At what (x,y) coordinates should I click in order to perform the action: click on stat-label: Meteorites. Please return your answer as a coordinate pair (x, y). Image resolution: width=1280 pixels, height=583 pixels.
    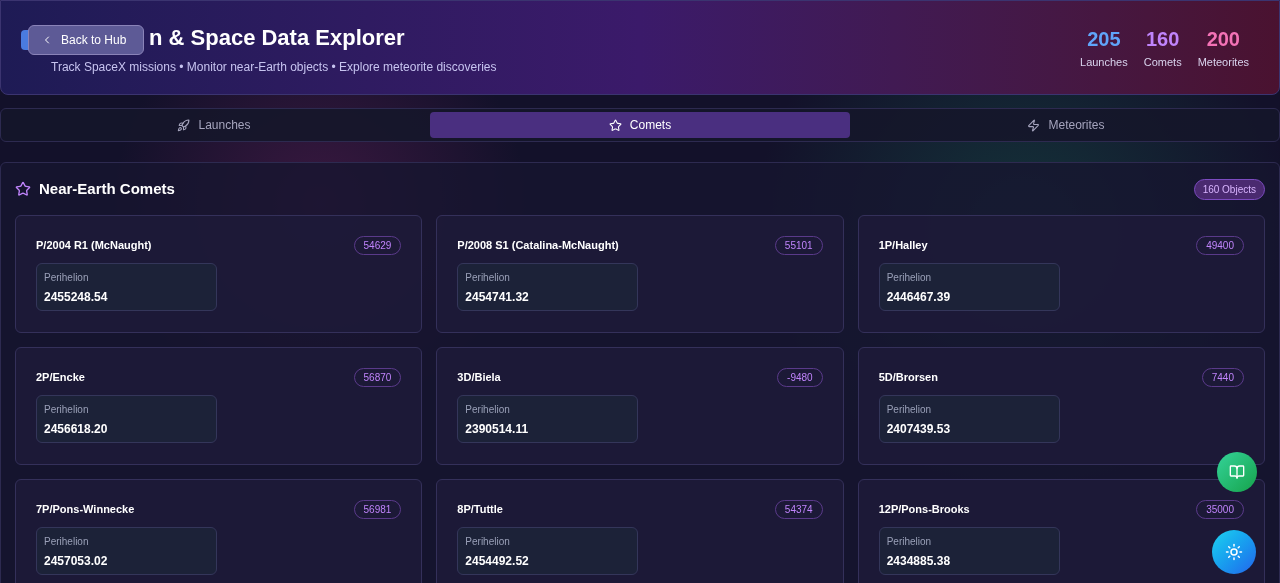
    Looking at the image, I should click on (1223, 63).